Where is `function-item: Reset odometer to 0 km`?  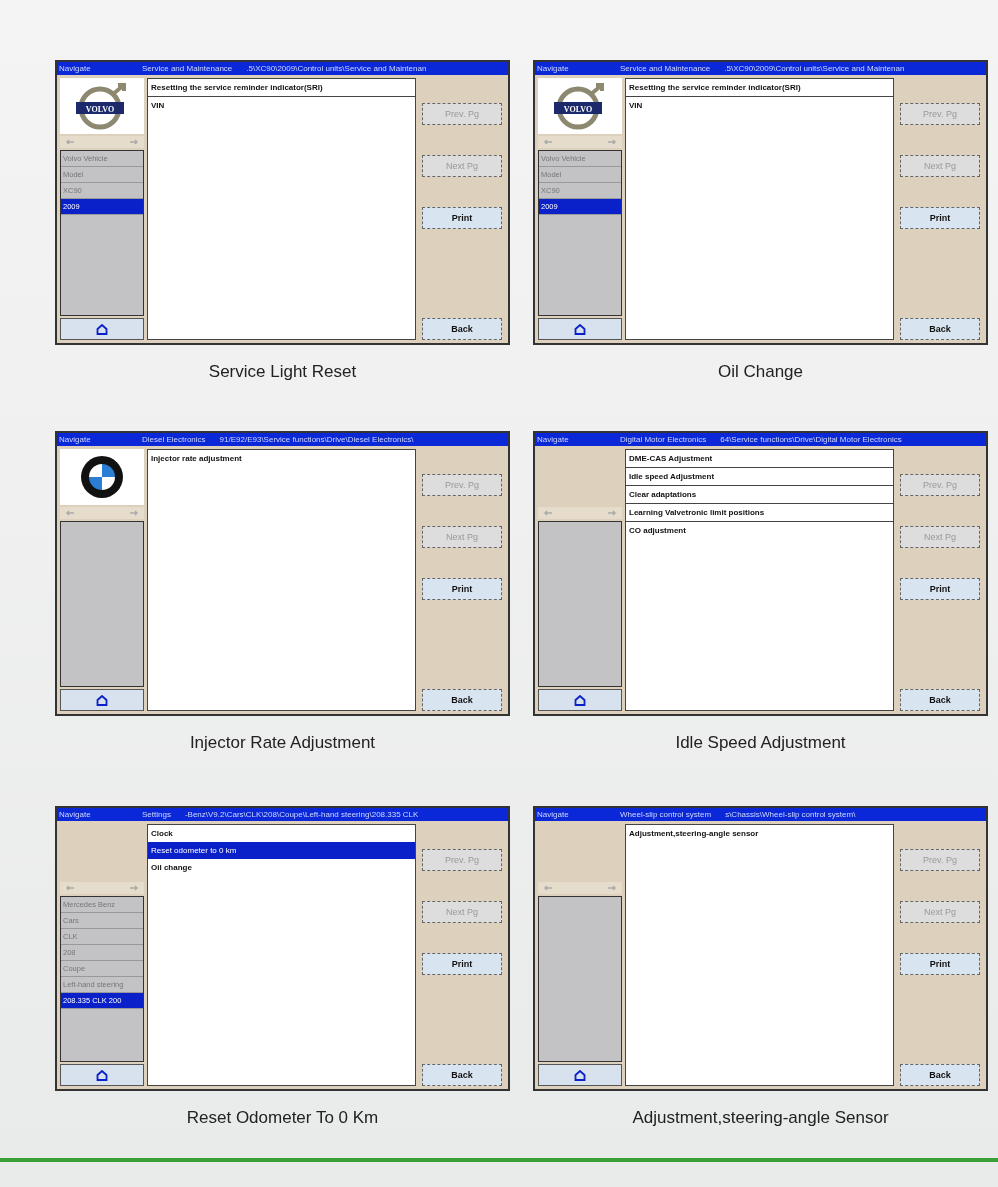 function-item: Reset odometer to 0 km is located at coordinates (281, 850).